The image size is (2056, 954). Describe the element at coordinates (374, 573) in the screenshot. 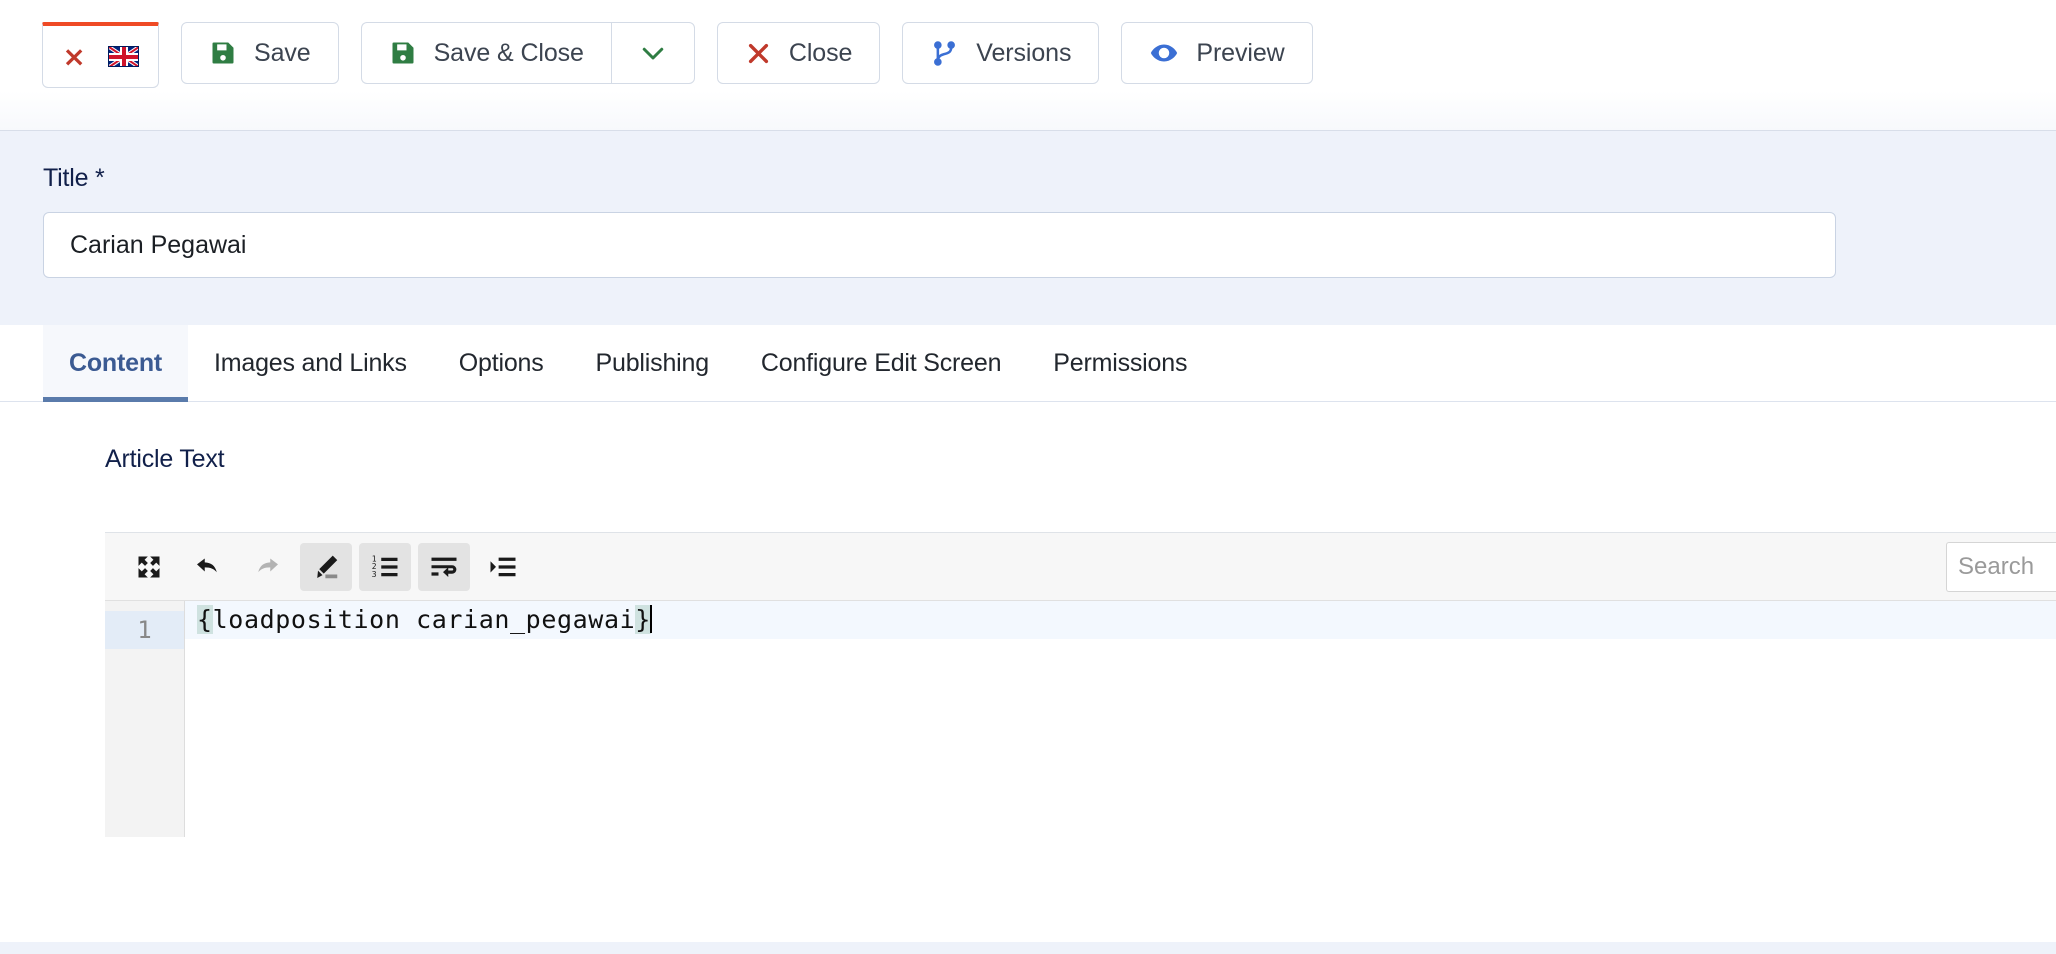

I see `svg-text: 3` at that location.